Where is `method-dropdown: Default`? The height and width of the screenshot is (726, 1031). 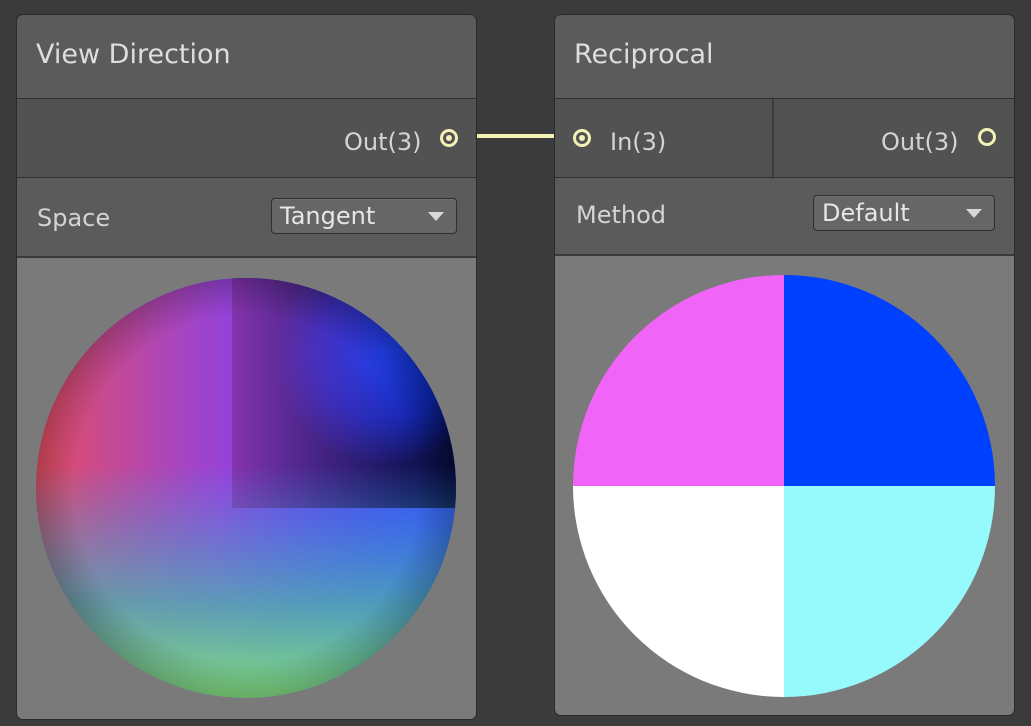
method-dropdown: Default is located at coordinates (904, 213).